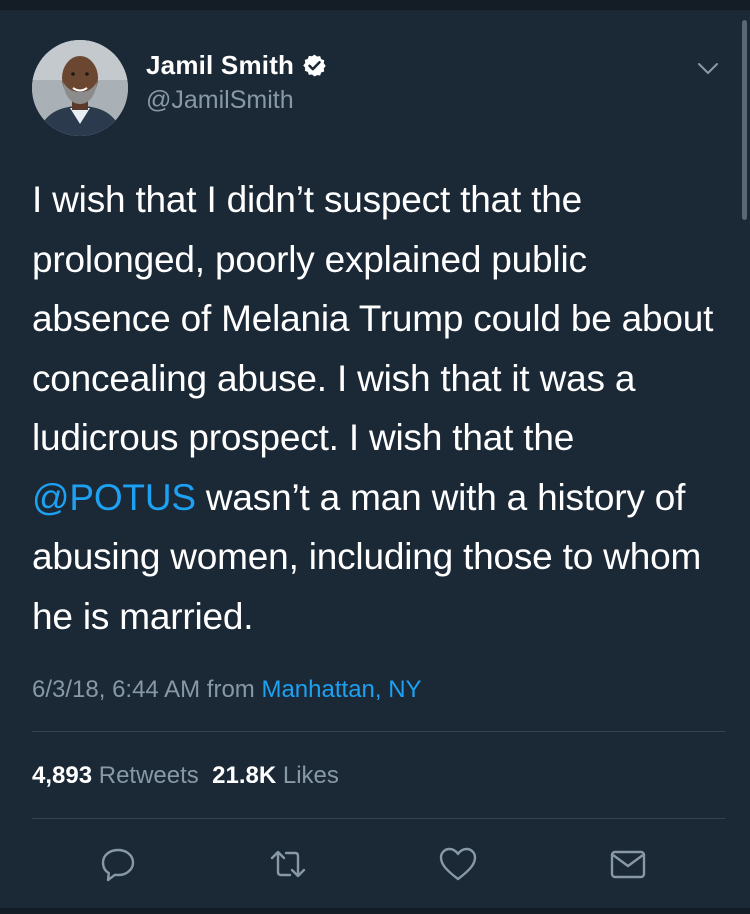  Describe the element at coordinates (116, 689) in the screenshot. I see `timestamp: 6/3/18, 6:44 AM` at that location.